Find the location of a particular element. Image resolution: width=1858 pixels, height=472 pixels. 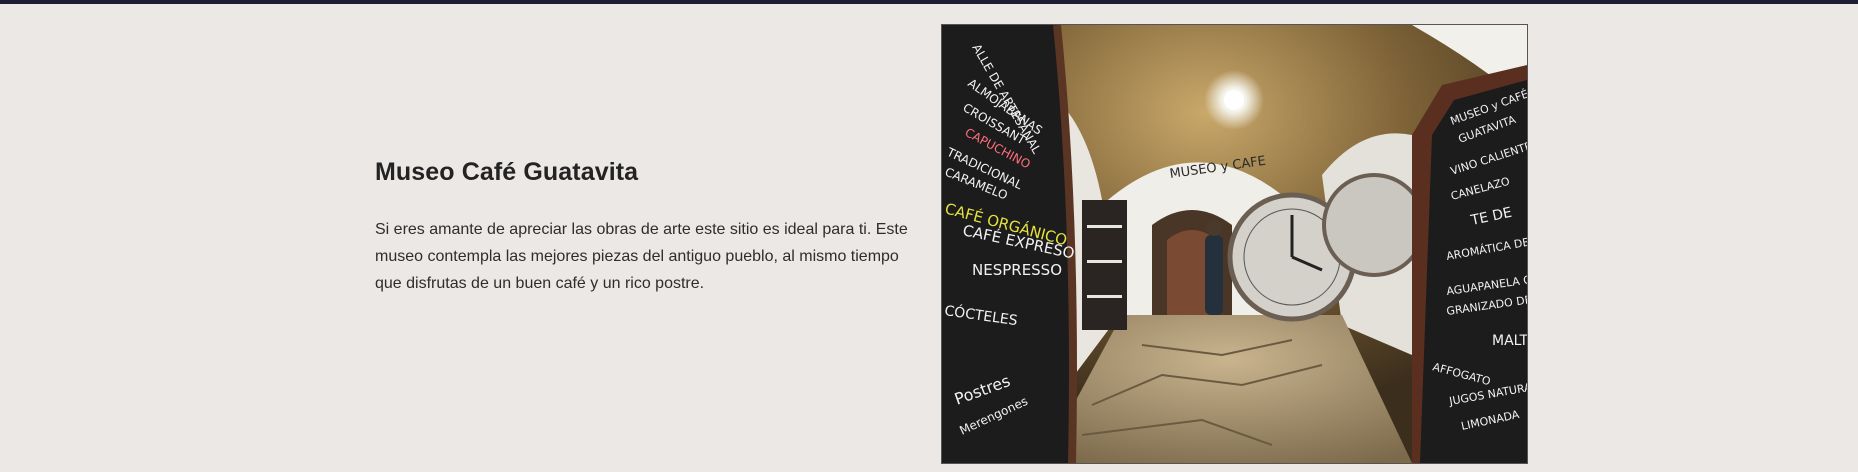

section-title: Museo Café Guatavita is located at coordinates (507, 172).